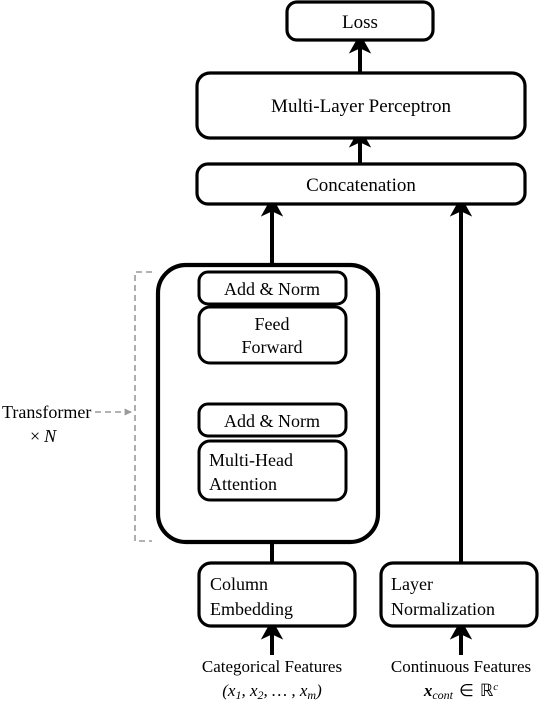  I want to click on node-concatenation-label: Concatenation, so click(361, 185).